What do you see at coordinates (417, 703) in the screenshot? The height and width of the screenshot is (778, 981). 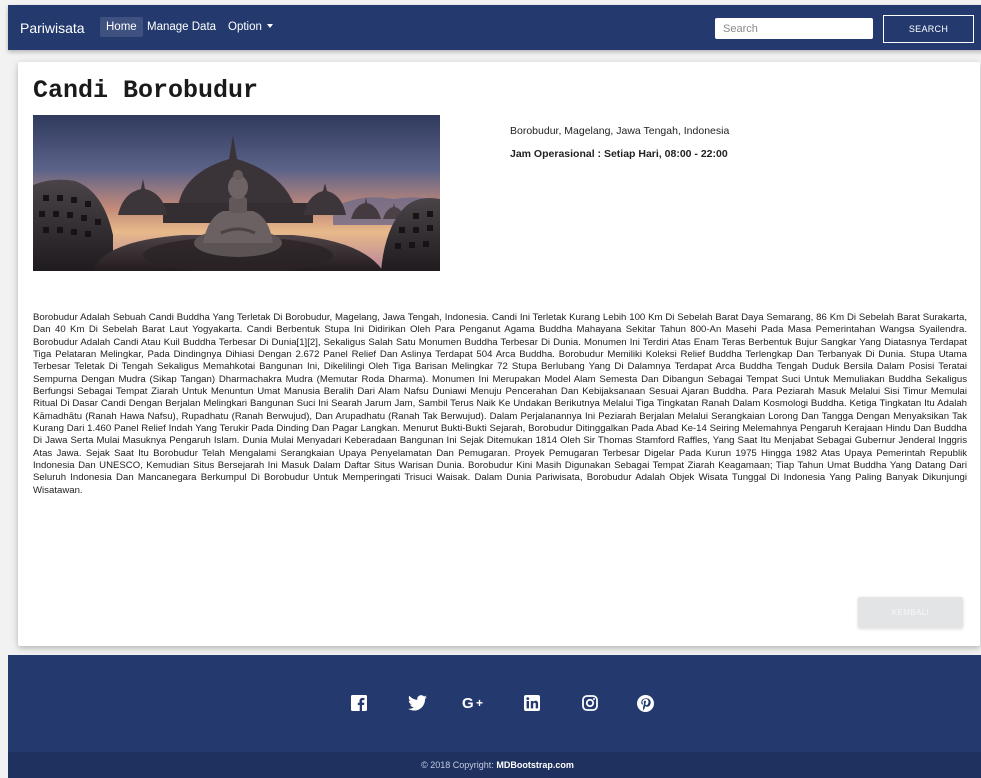 I see `twitter-icon` at bounding box center [417, 703].